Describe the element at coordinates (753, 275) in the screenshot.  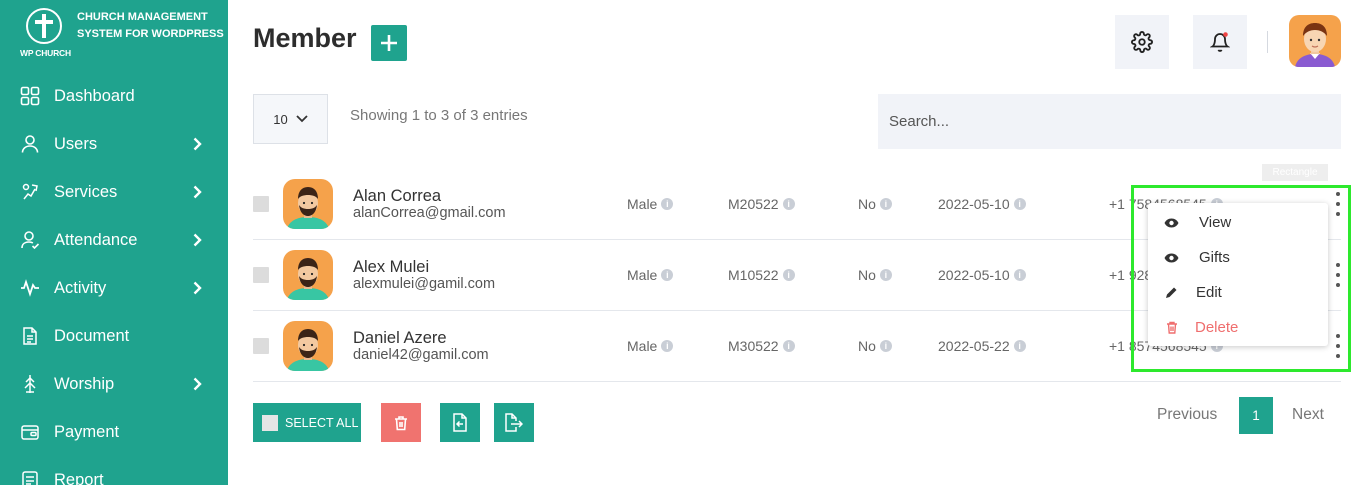
I see `member-id-value: M10522` at that location.